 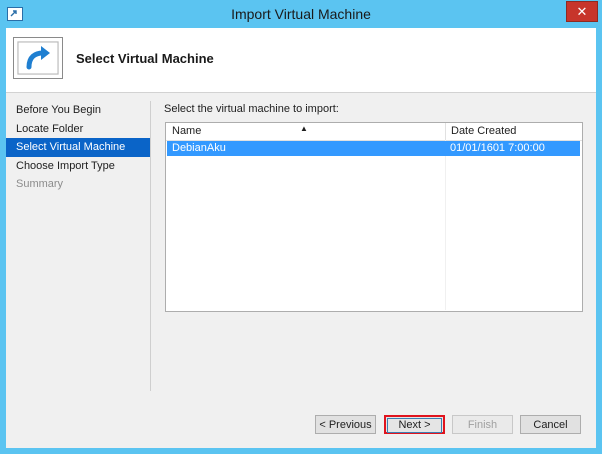 I want to click on list-item: DebianAku 01/01/1601 7:00:00, so click(x=373, y=148).